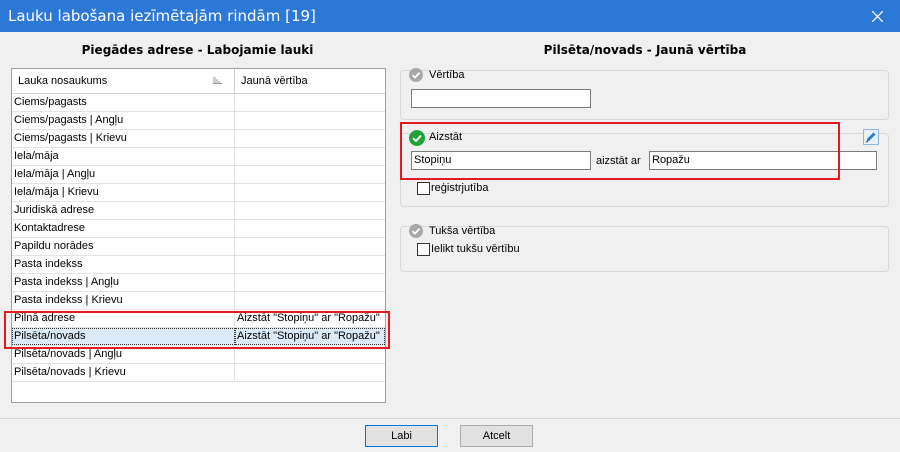 This screenshot has width=900, height=452. What do you see at coordinates (197, 50) in the screenshot?
I see `left-panel-title: Piegādes adrese - Labojamie lauki` at bounding box center [197, 50].